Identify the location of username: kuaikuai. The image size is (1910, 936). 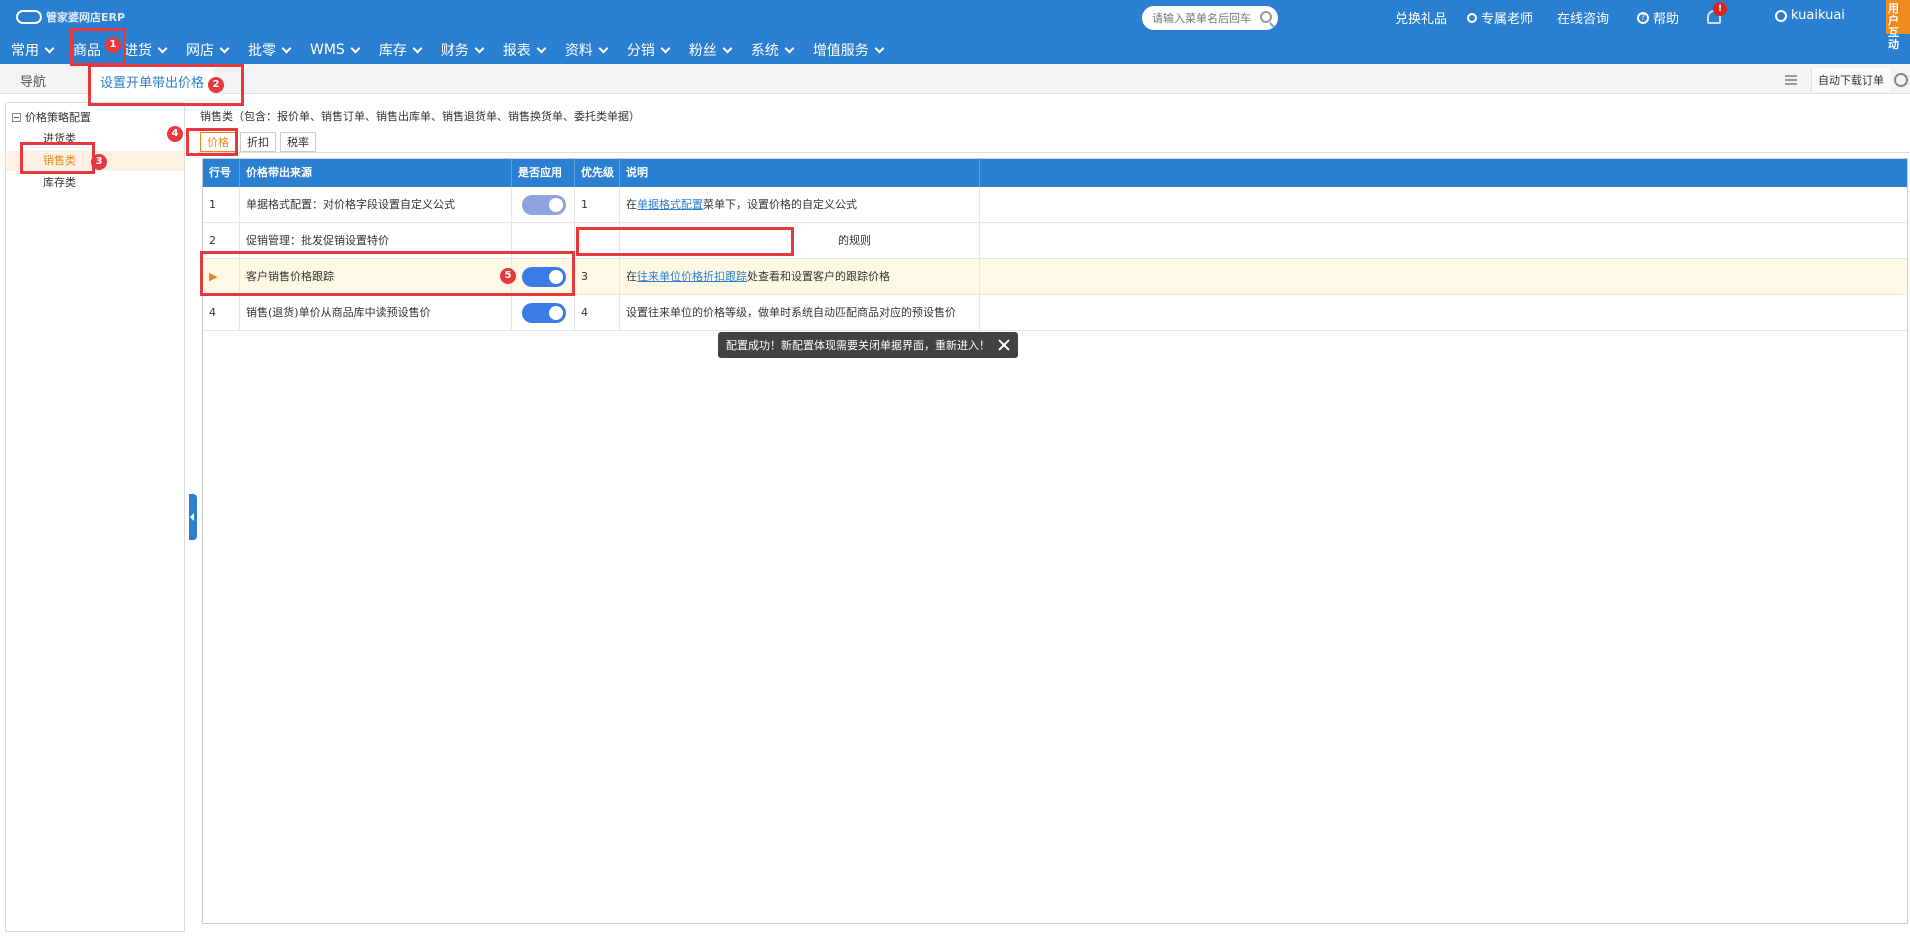
(1818, 15).